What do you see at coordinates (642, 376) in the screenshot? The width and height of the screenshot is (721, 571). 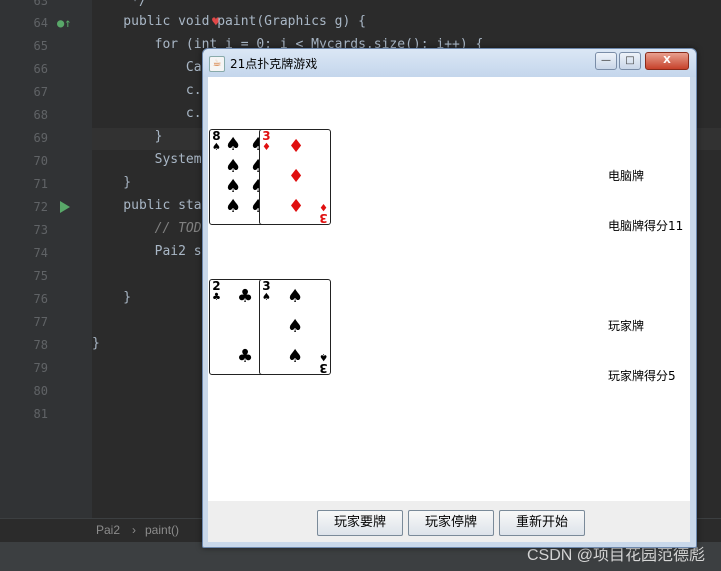 I see `player-score-label: 玩家牌得分5` at bounding box center [642, 376].